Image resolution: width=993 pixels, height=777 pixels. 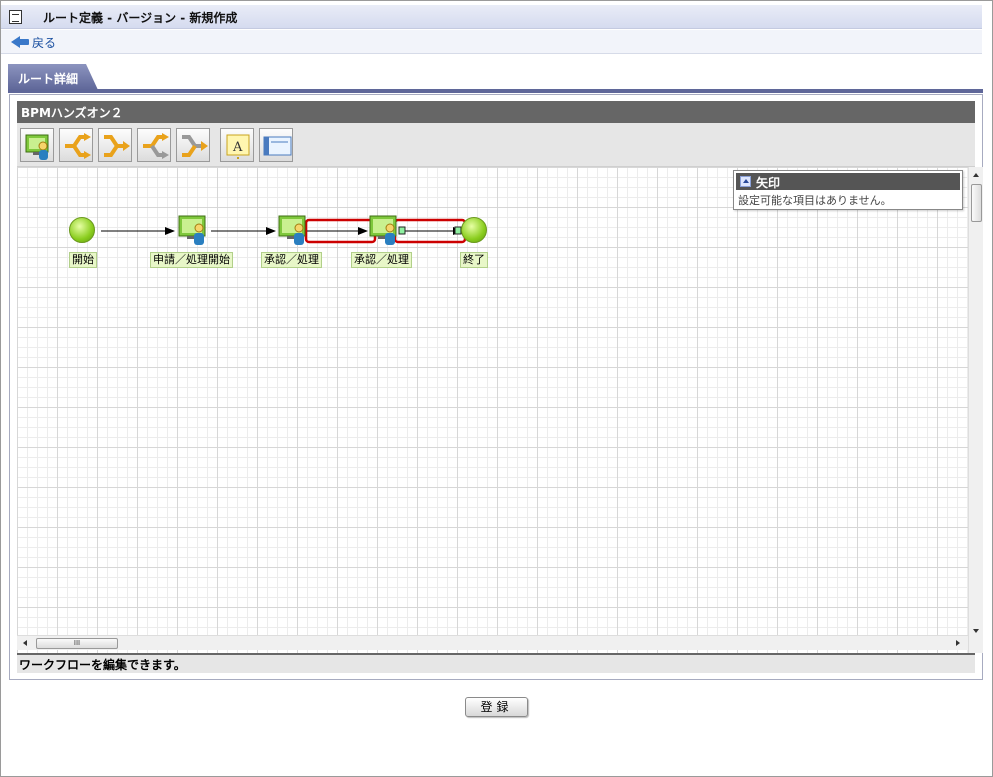 I want to click on node-label: 申請／処理開始, so click(x=191, y=260).